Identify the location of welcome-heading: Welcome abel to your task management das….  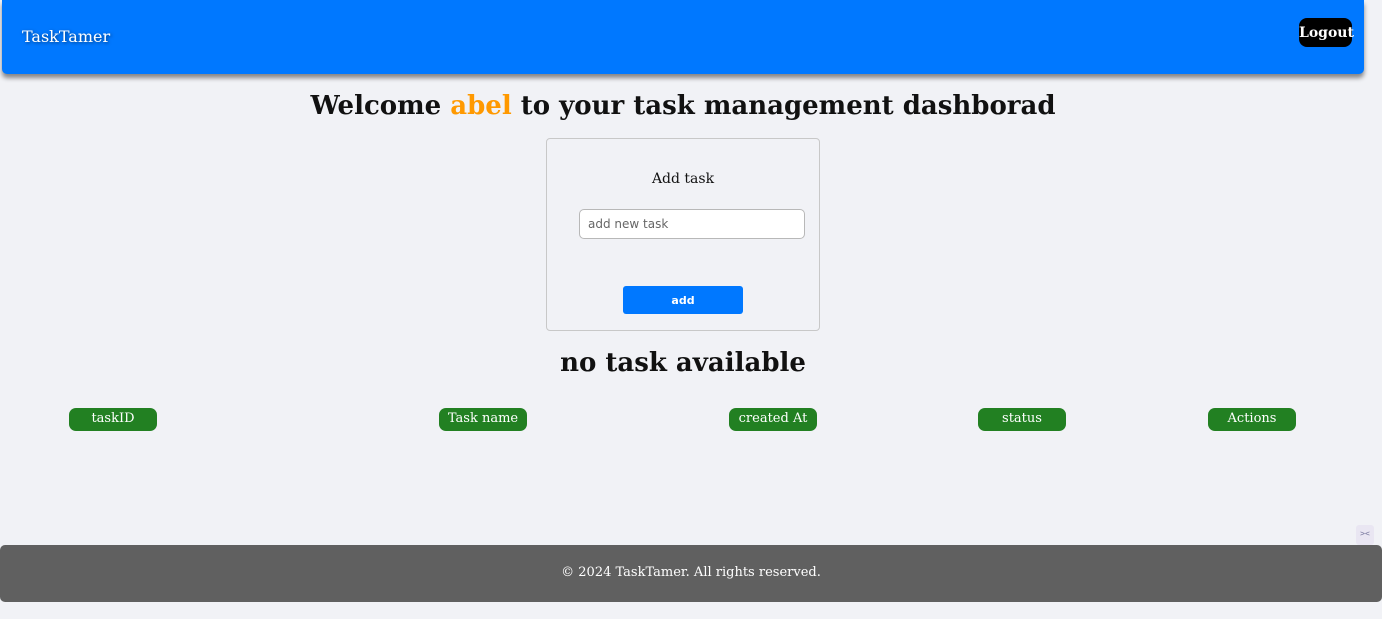
(683, 106).